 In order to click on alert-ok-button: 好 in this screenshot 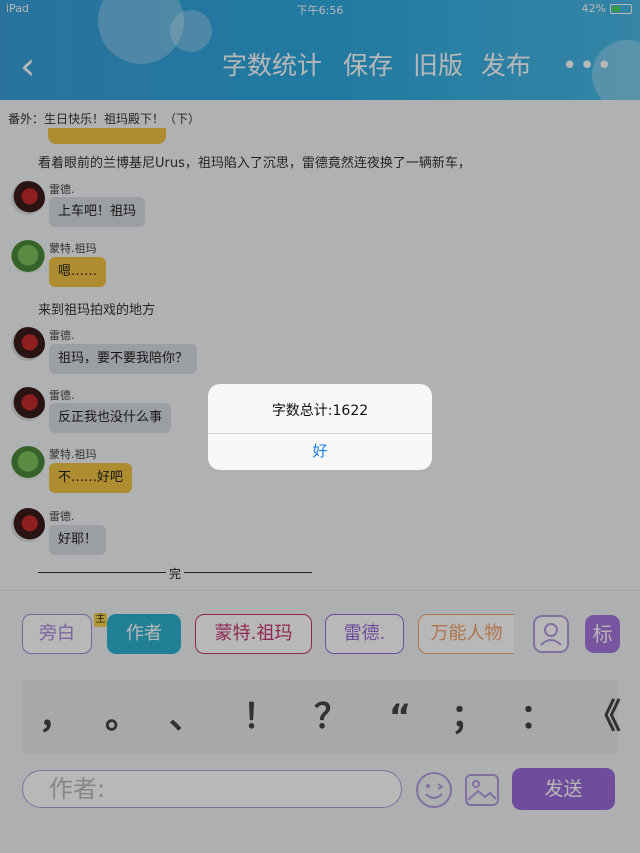, I will do `click(320, 451)`.